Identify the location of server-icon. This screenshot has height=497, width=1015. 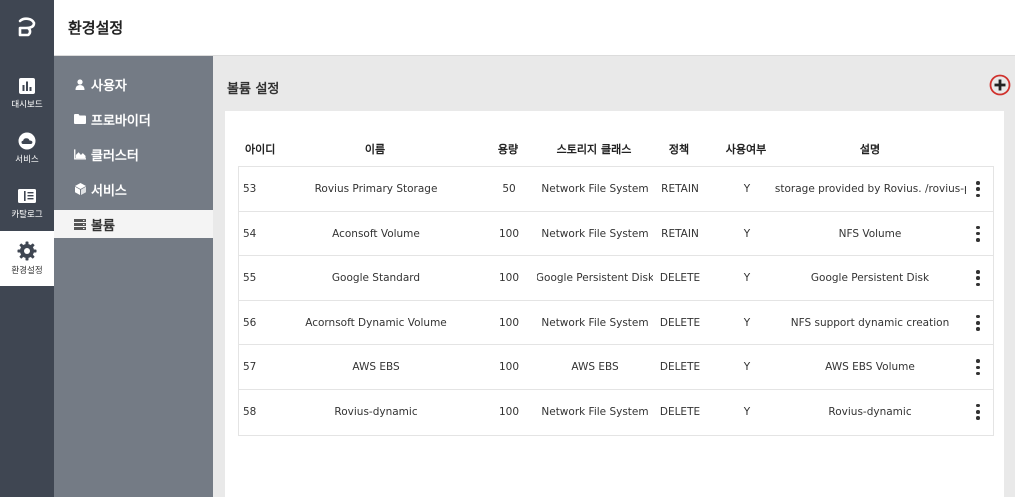
(80, 224).